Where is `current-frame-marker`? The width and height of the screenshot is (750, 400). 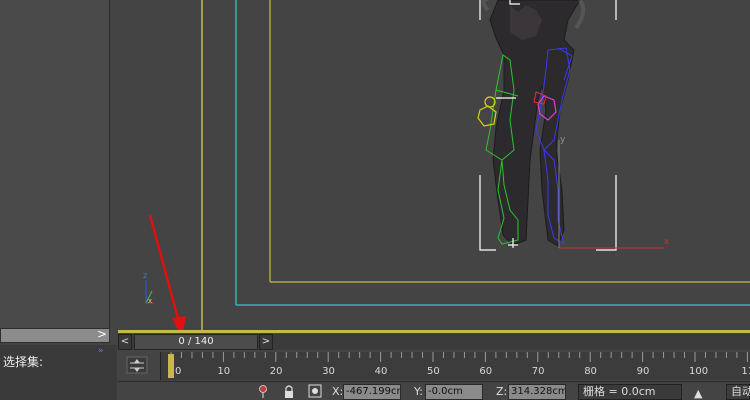 current-frame-marker is located at coordinates (171, 366).